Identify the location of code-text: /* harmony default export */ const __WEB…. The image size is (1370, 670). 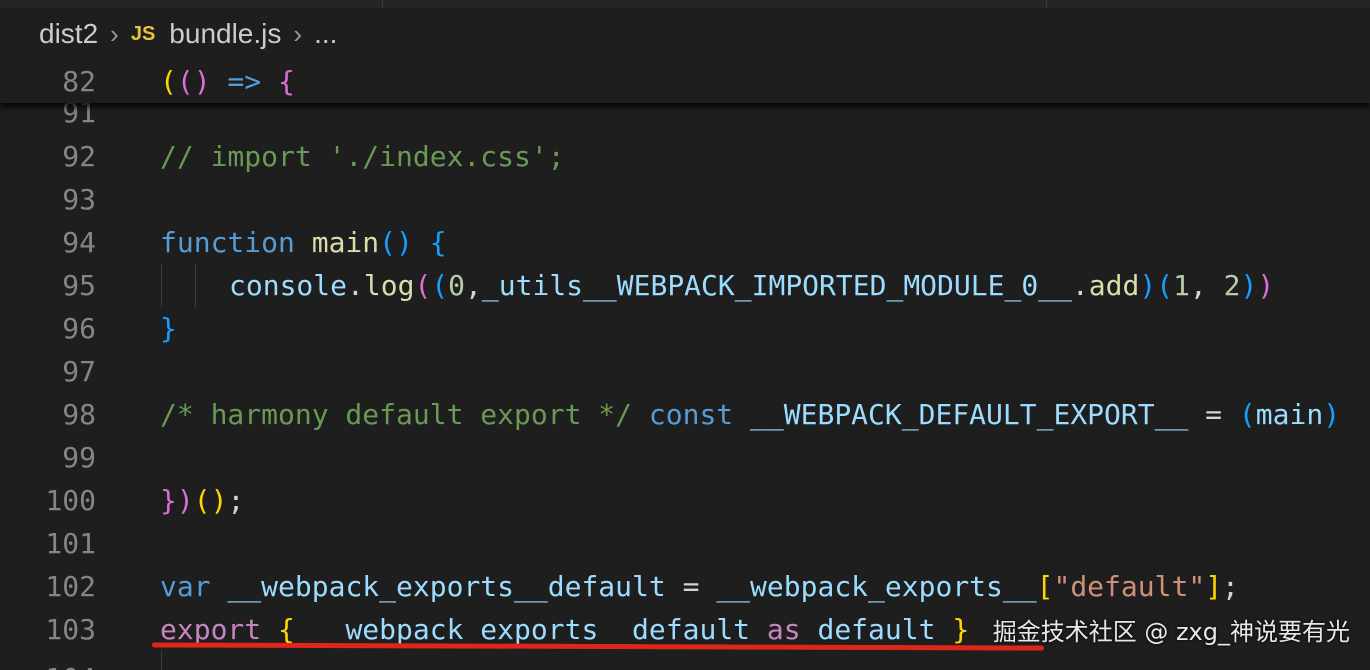
(750, 414).